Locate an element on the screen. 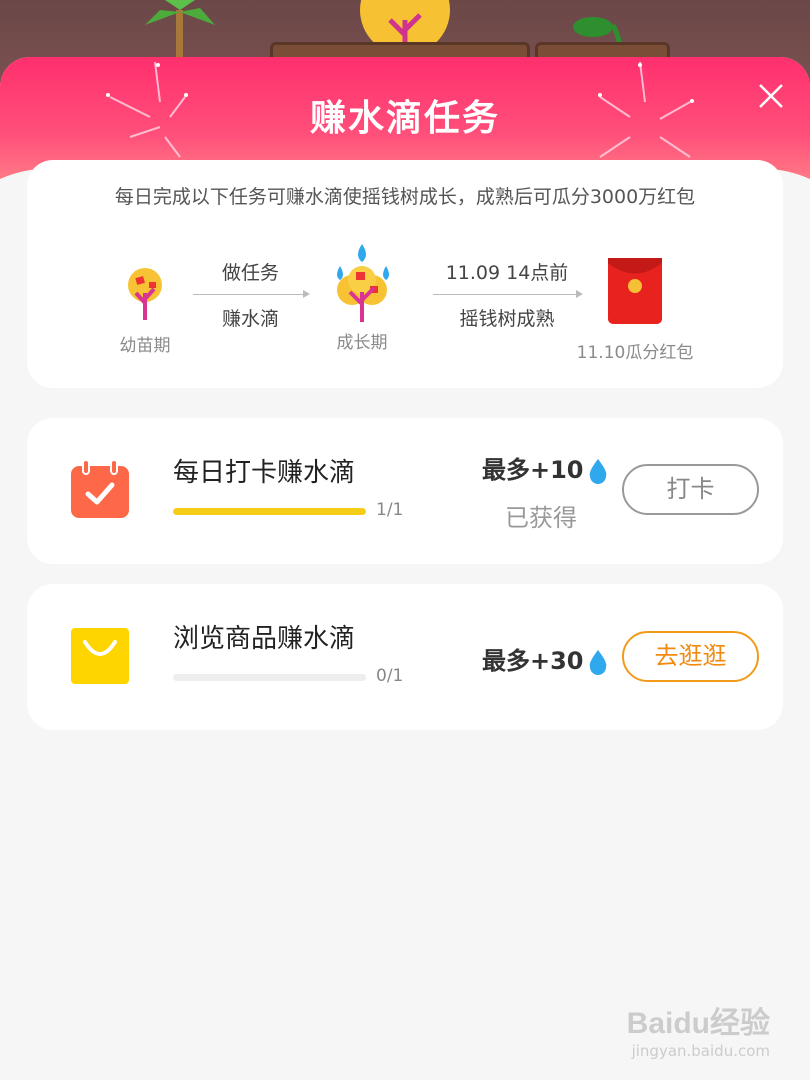 This screenshot has height=1080, width=810. shopping-bag-icon is located at coordinates (100, 656).